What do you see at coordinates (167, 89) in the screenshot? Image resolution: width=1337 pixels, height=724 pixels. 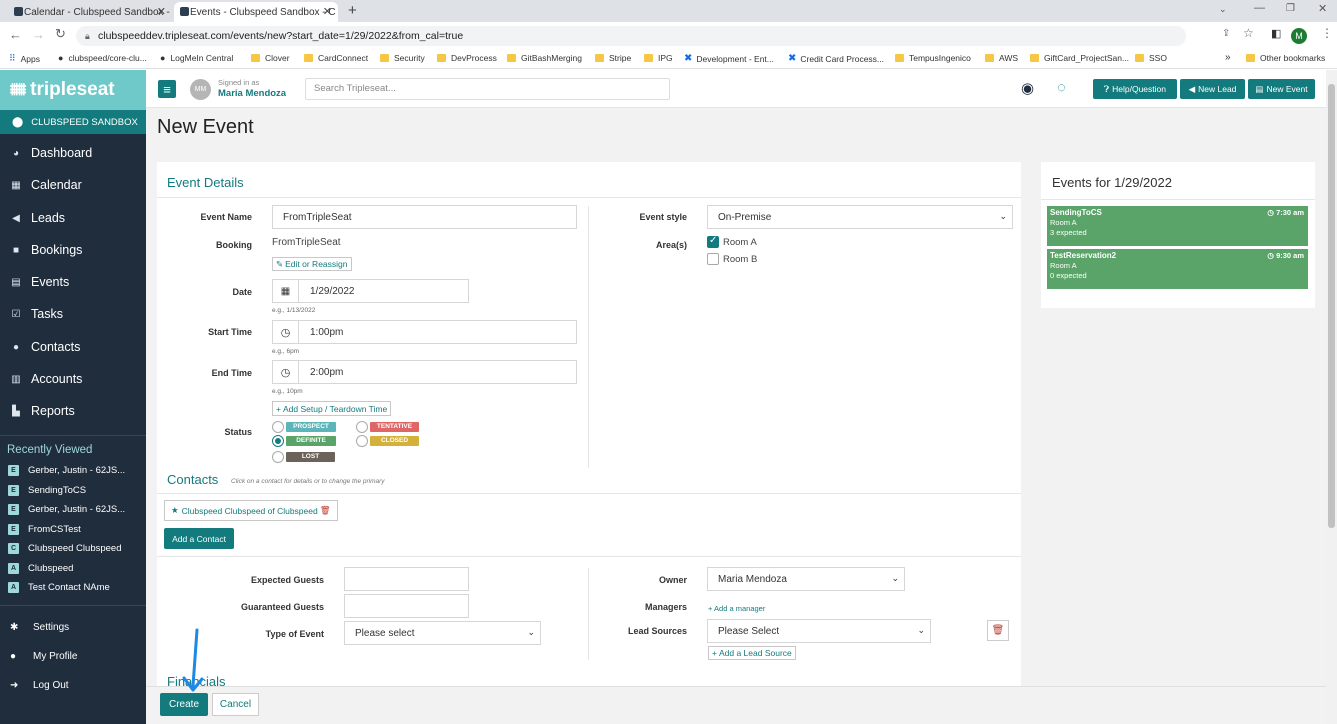 I see `menu-toggle-button: ≡` at bounding box center [167, 89].